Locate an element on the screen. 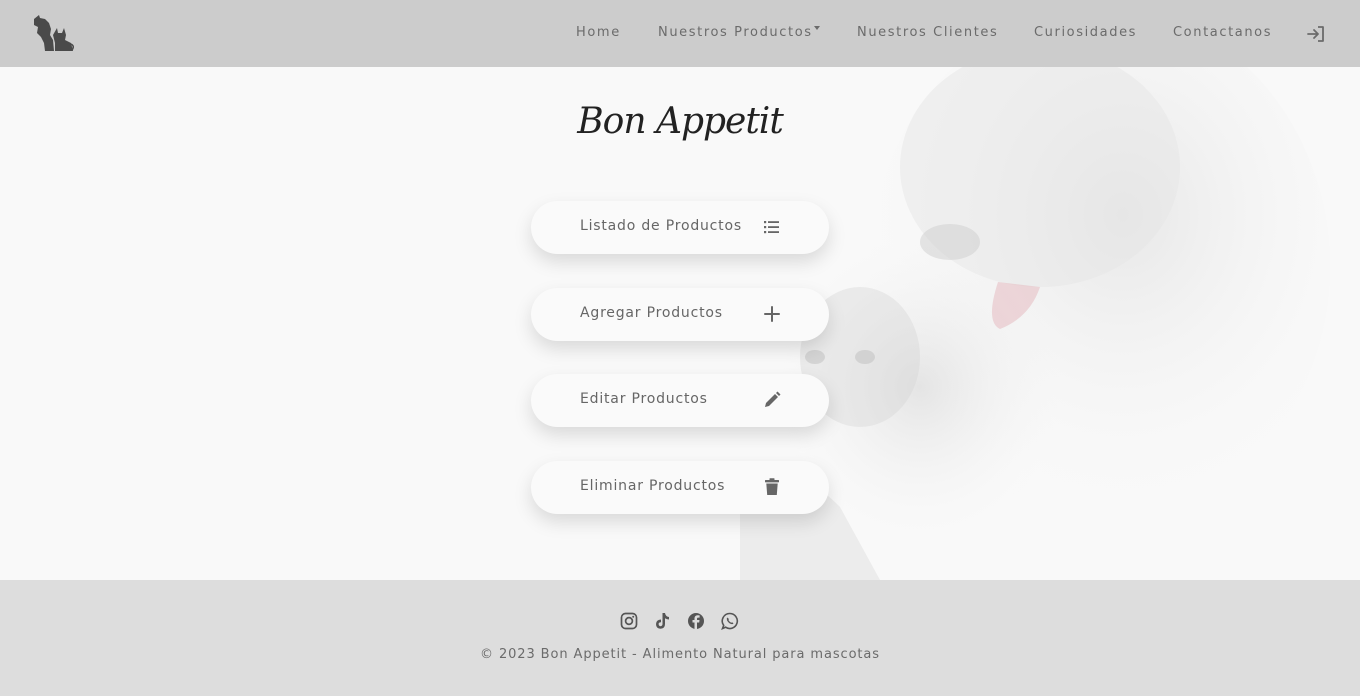 The height and width of the screenshot is (696, 1360). list-products-button: Listado de Productos is located at coordinates (680, 227).